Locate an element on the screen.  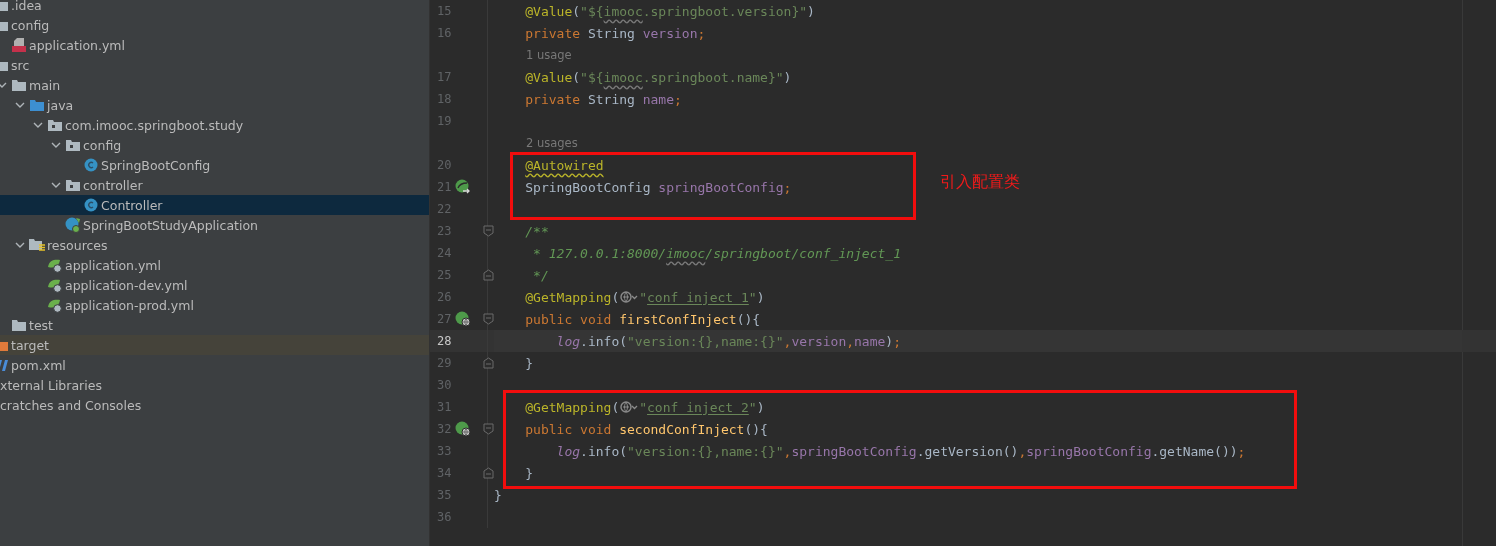
line-number: 19 is located at coordinates (445, 121).